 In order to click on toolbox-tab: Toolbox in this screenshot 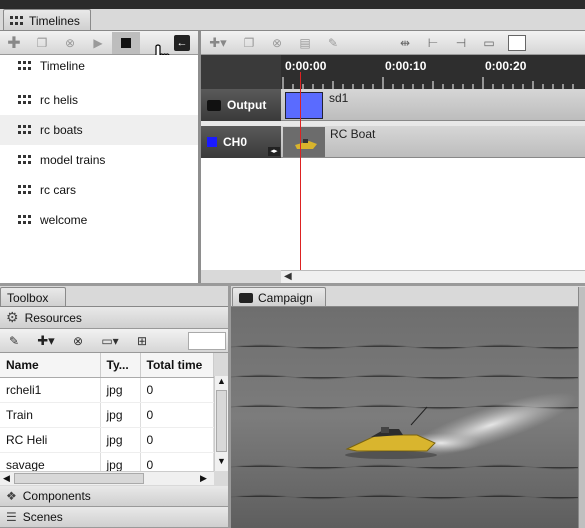, I will do `click(33, 297)`.